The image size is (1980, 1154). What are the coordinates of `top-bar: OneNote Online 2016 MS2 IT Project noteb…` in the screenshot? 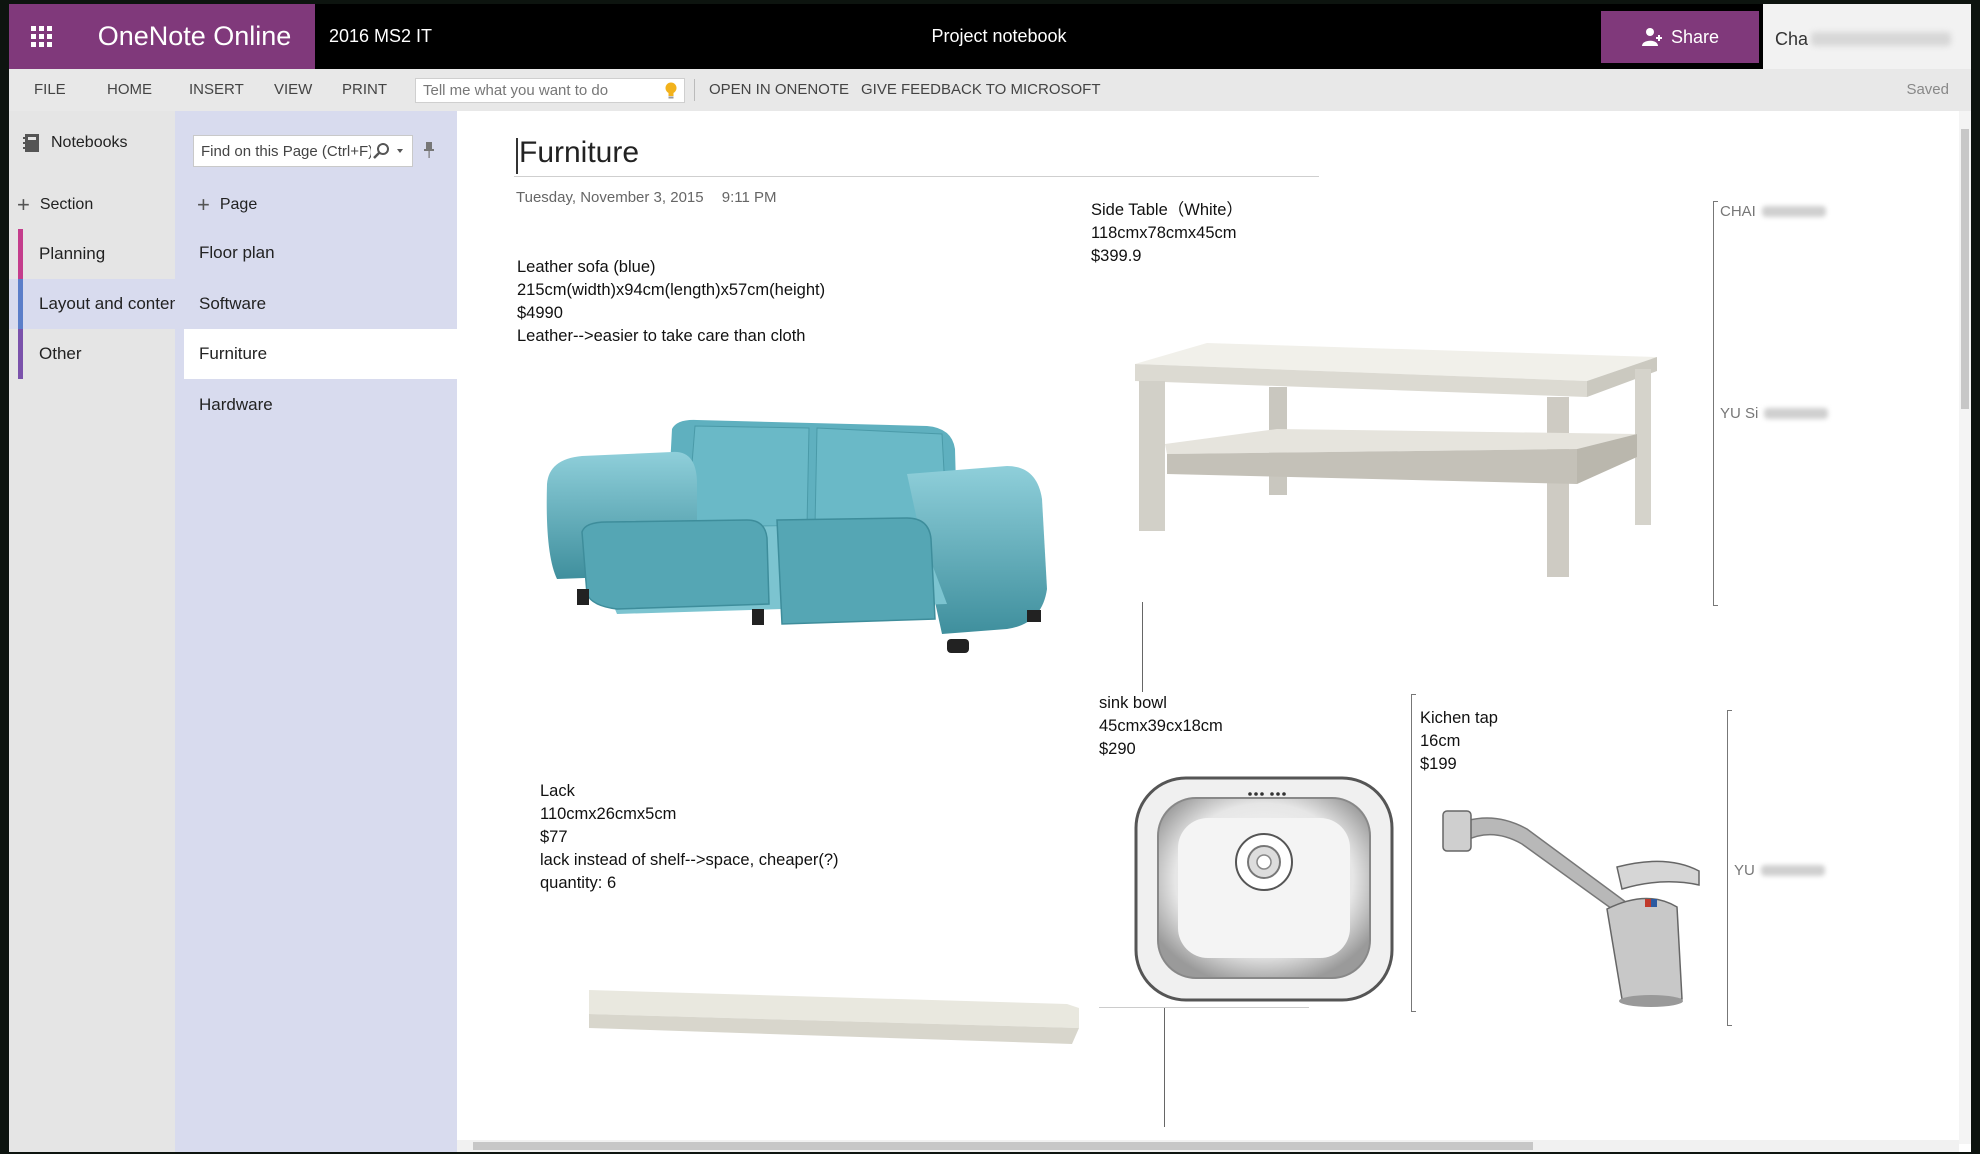 It's located at (990, 36).